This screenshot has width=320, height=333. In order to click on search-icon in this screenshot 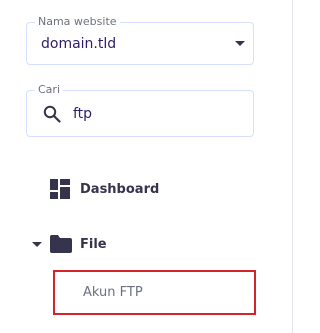, I will do `click(52, 114)`.